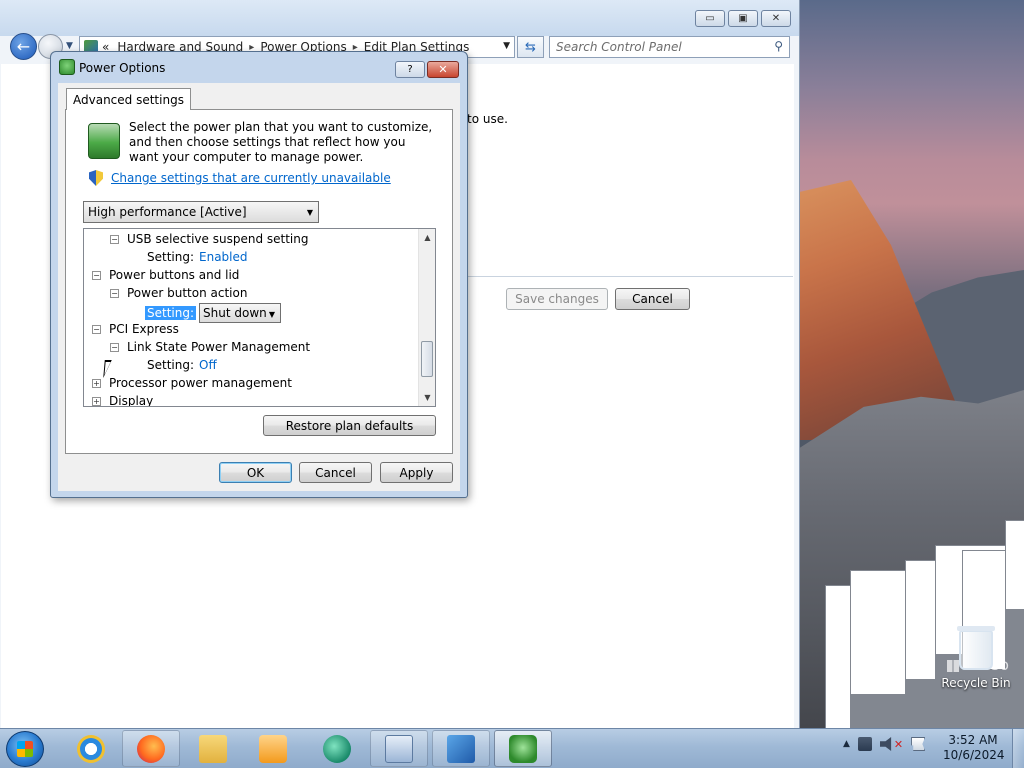 Image resolution: width=1024 pixels, height=768 pixels. I want to click on taskbar-media-player, so click(273, 748).